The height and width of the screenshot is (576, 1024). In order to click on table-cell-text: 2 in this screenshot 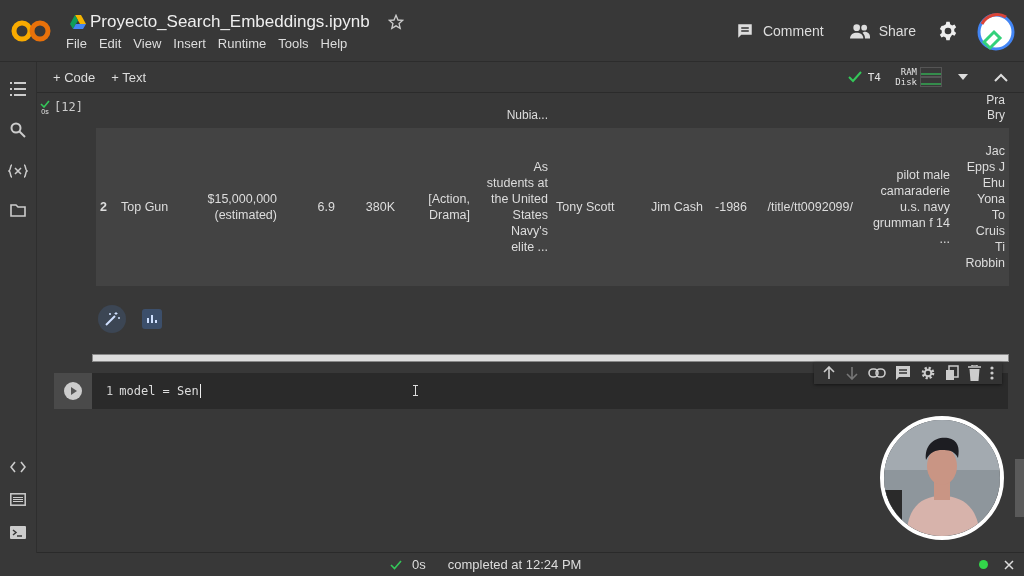, I will do `click(103, 207)`.